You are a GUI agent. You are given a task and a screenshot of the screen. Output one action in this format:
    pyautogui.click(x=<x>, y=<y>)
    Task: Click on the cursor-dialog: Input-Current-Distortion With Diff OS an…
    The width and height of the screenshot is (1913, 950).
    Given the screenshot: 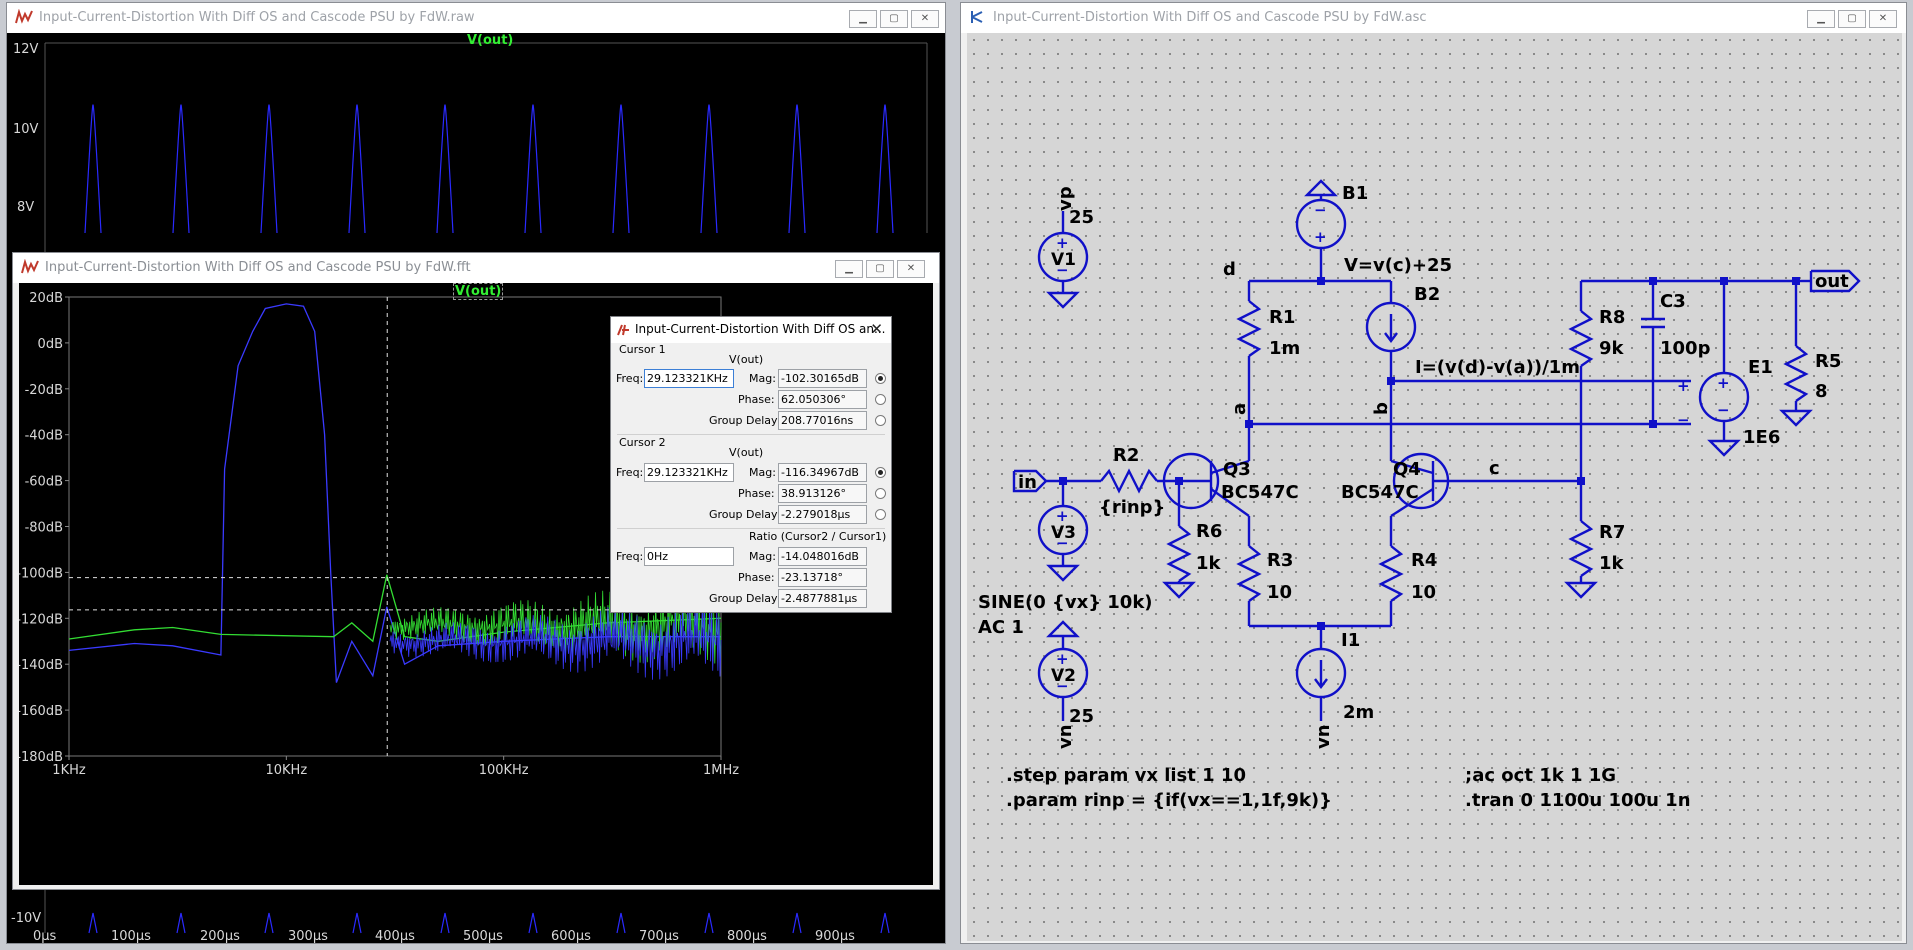 What is the action you would take?
    pyautogui.click(x=751, y=464)
    